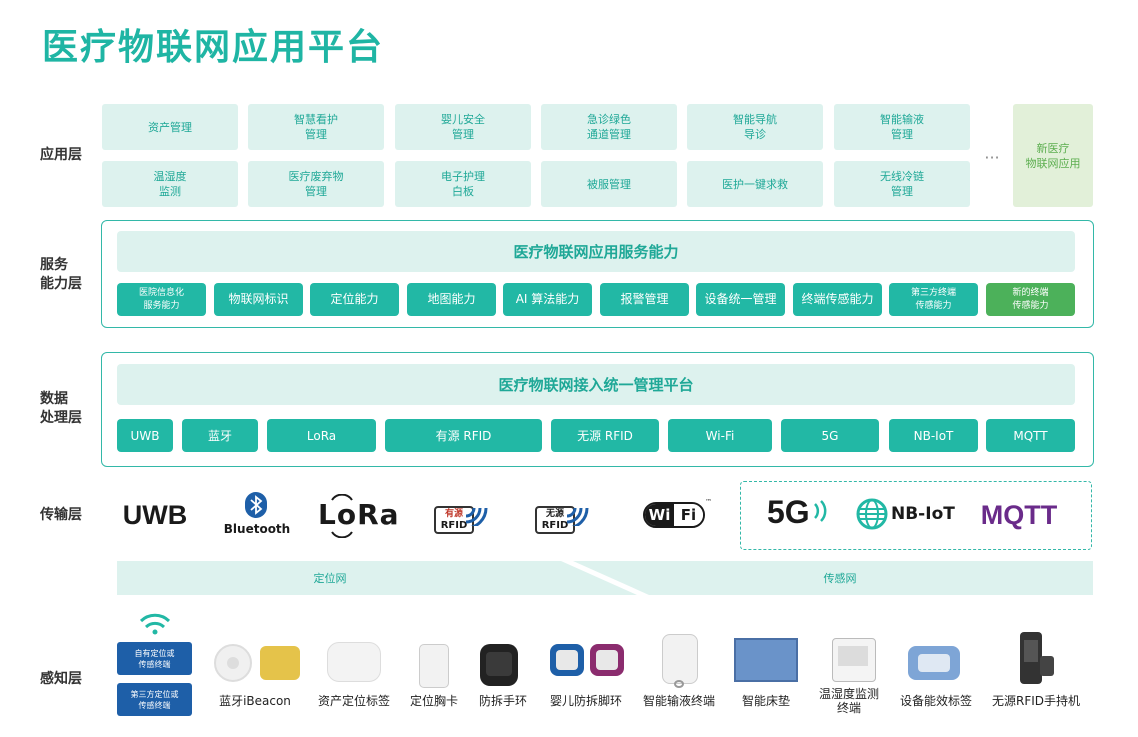  I want to click on more-apps-ellipsis: ···, so click(992, 157).